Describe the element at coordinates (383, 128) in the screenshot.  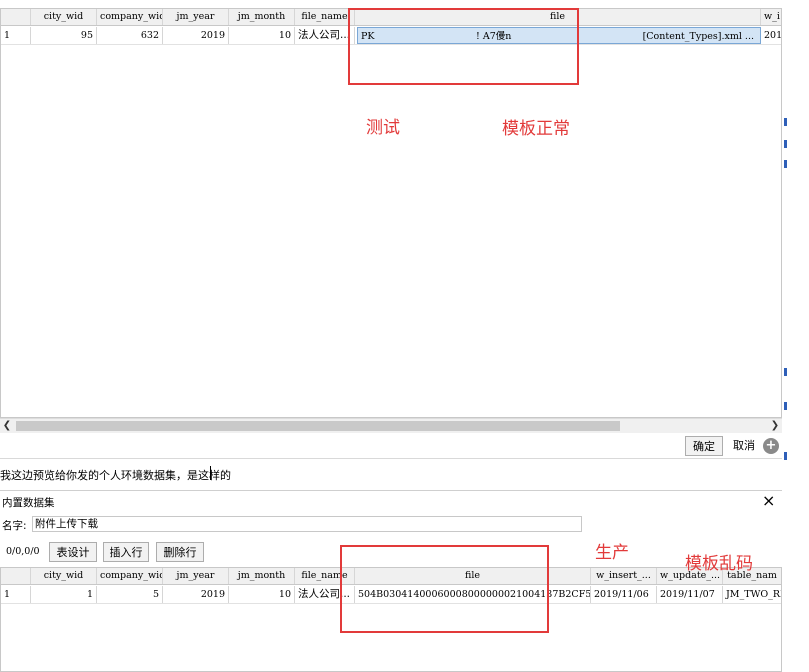
I see `annotation-test: 测试` at that location.